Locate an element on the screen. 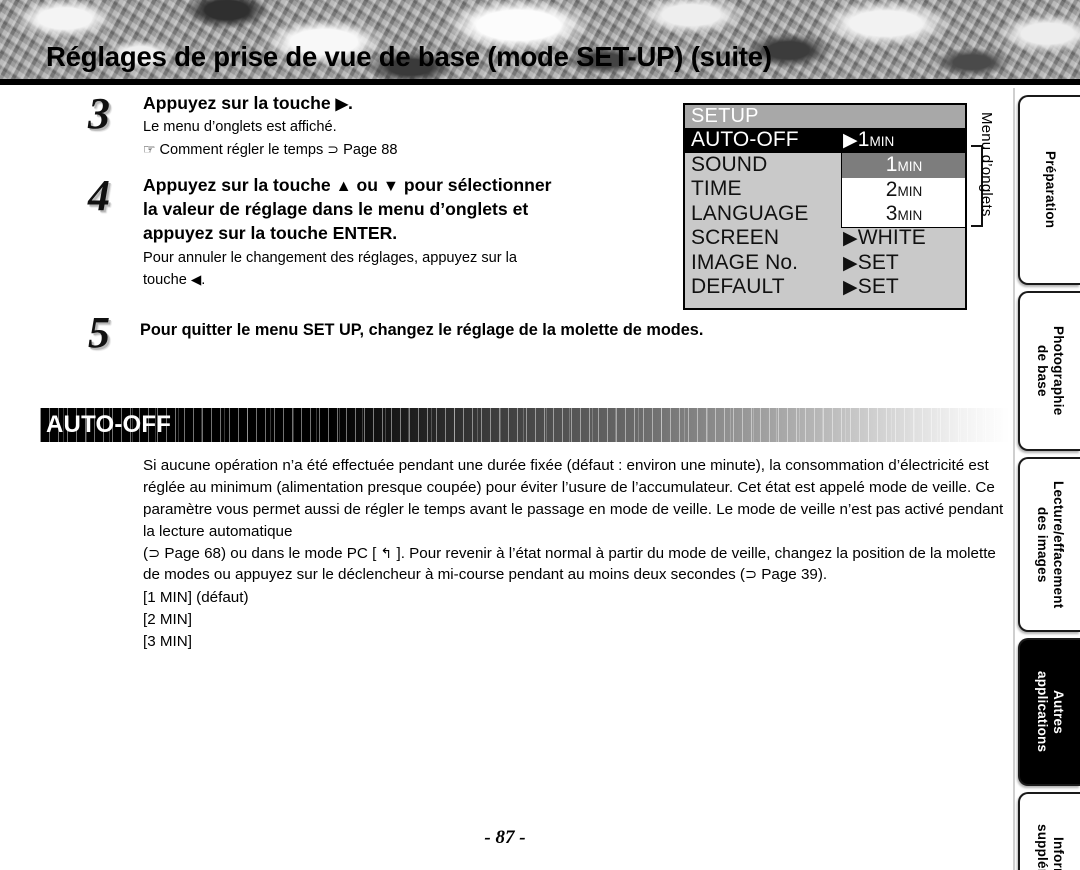 This screenshot has height=870, width=1080. step-3-title-suffix: . is located at coordinates (350, 103).